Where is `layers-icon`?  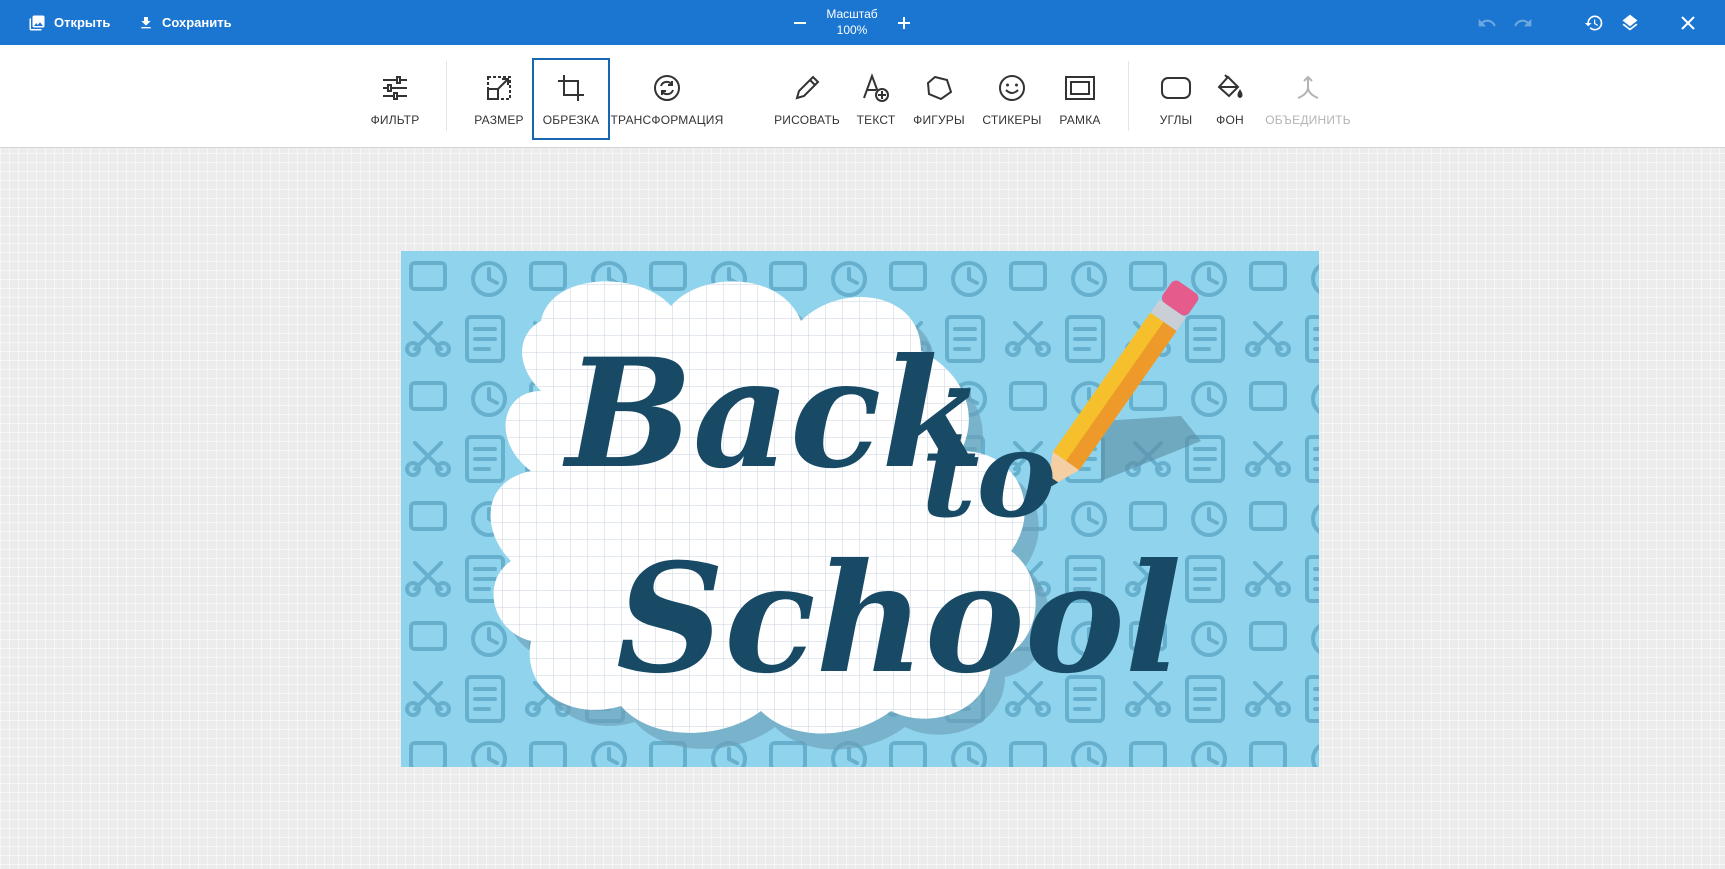 layers-icon is located at coordinates (1630, 22).